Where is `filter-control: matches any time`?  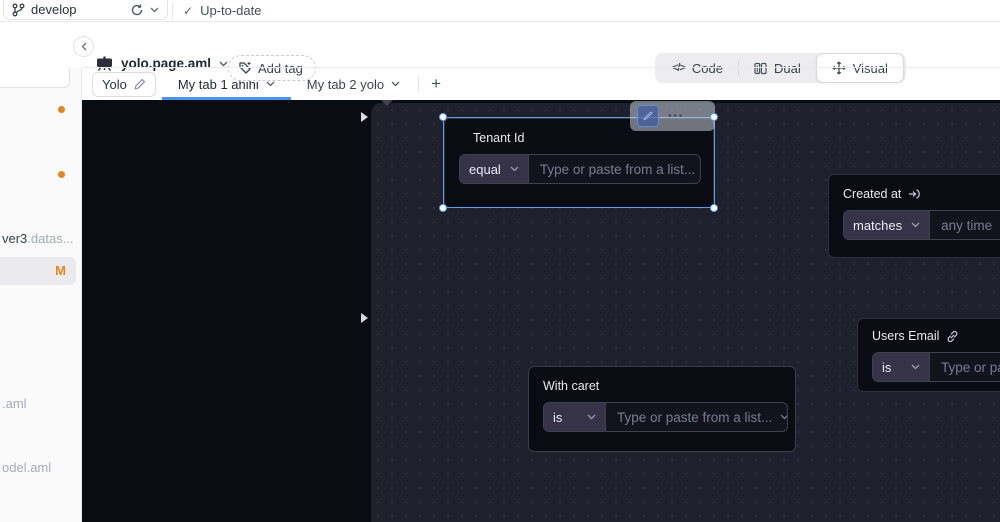
filter-control: matches any time is located at coordinates (921, 225).